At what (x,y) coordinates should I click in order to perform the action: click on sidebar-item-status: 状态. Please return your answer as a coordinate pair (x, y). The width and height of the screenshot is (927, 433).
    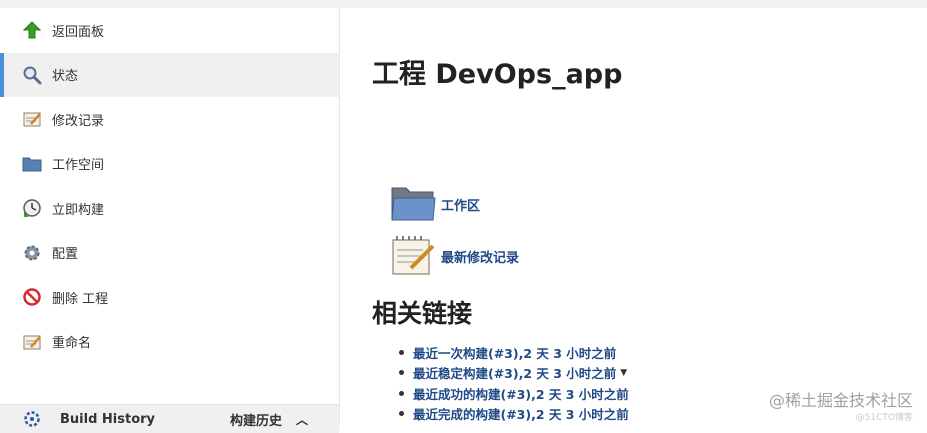
    Looking at the image, I should click on (169, 75).